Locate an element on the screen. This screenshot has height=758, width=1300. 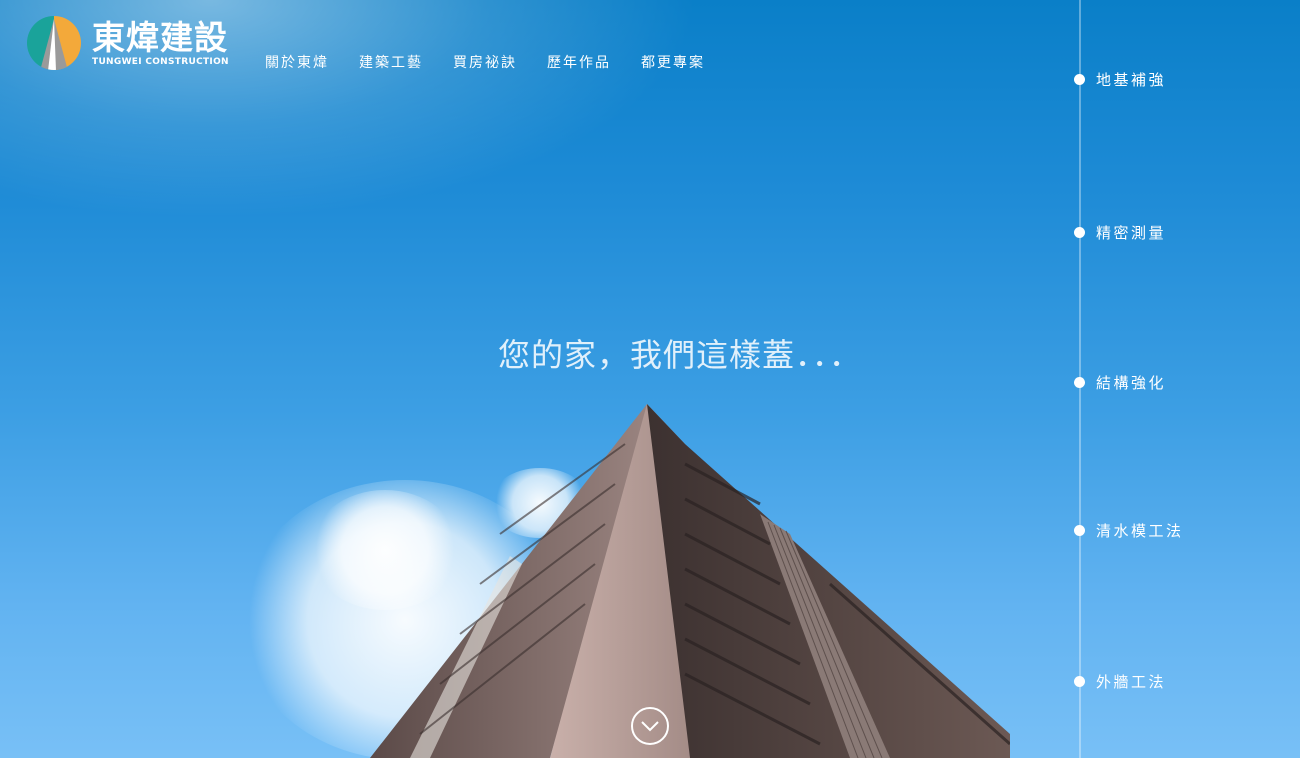
timeline-item-foundation: 地基補強 is located at coordinates (1120, 79).